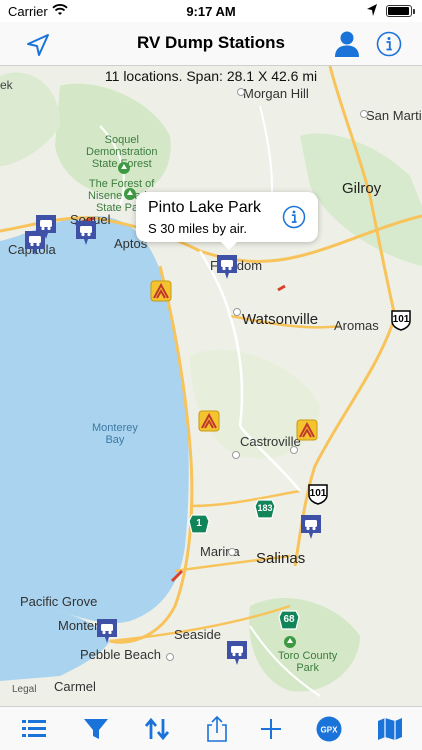 The height and width of the screenshot is (750, 422). What do you see at coordinates (204, 207) in the screenshot?
I see `callout-title: Pinto Lake Park` at bounding box center [204, 207].